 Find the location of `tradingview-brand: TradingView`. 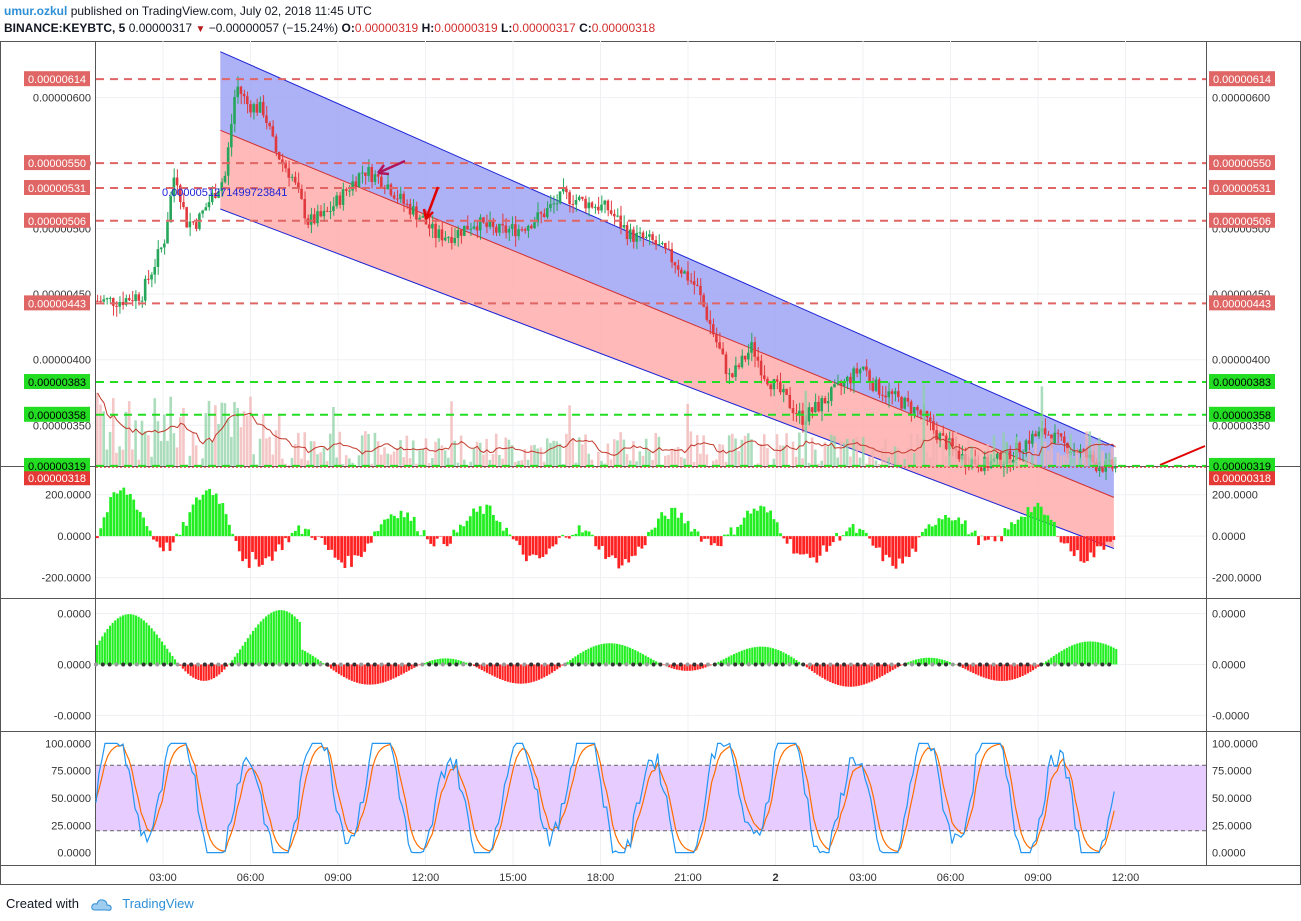

tradingview-brand: TradingView is located at coordinates (158, 903).